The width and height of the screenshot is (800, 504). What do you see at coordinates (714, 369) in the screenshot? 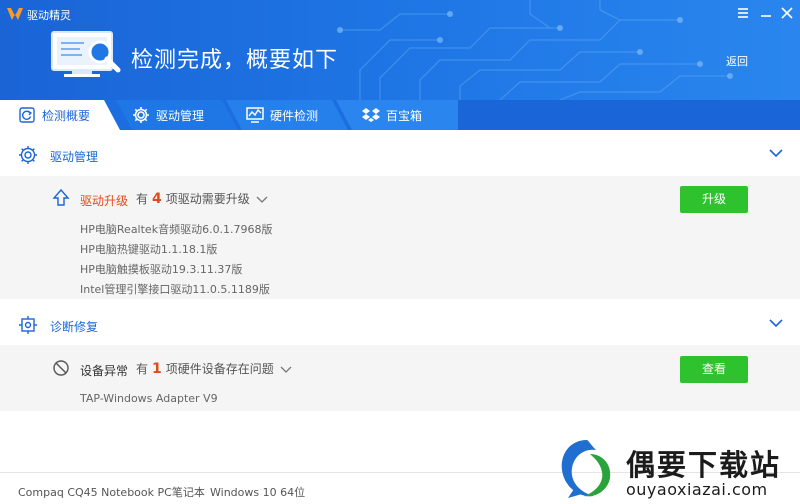
I see `view-button: 查看` at bounding box center [714, 369].